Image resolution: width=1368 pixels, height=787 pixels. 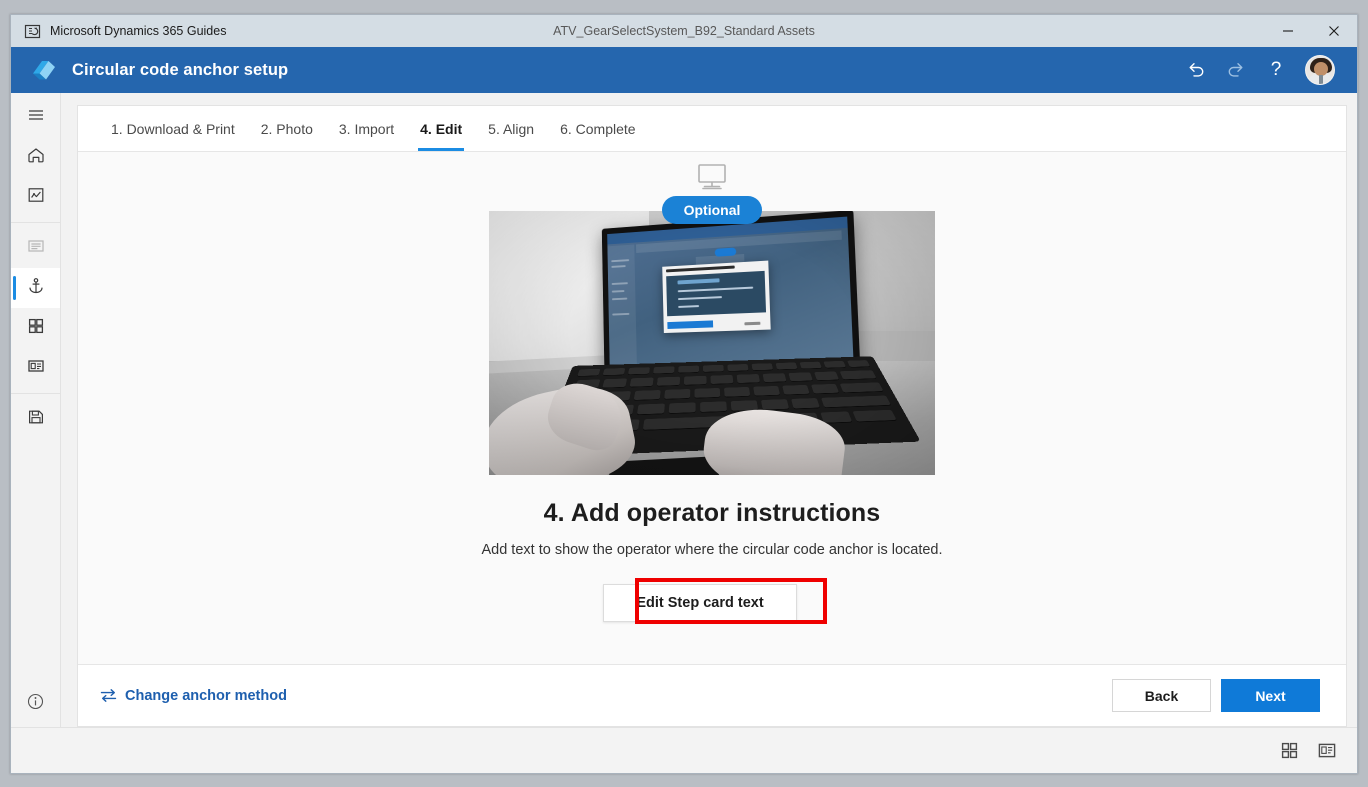 I want to click on home-icon, so click(x=36, y=157).